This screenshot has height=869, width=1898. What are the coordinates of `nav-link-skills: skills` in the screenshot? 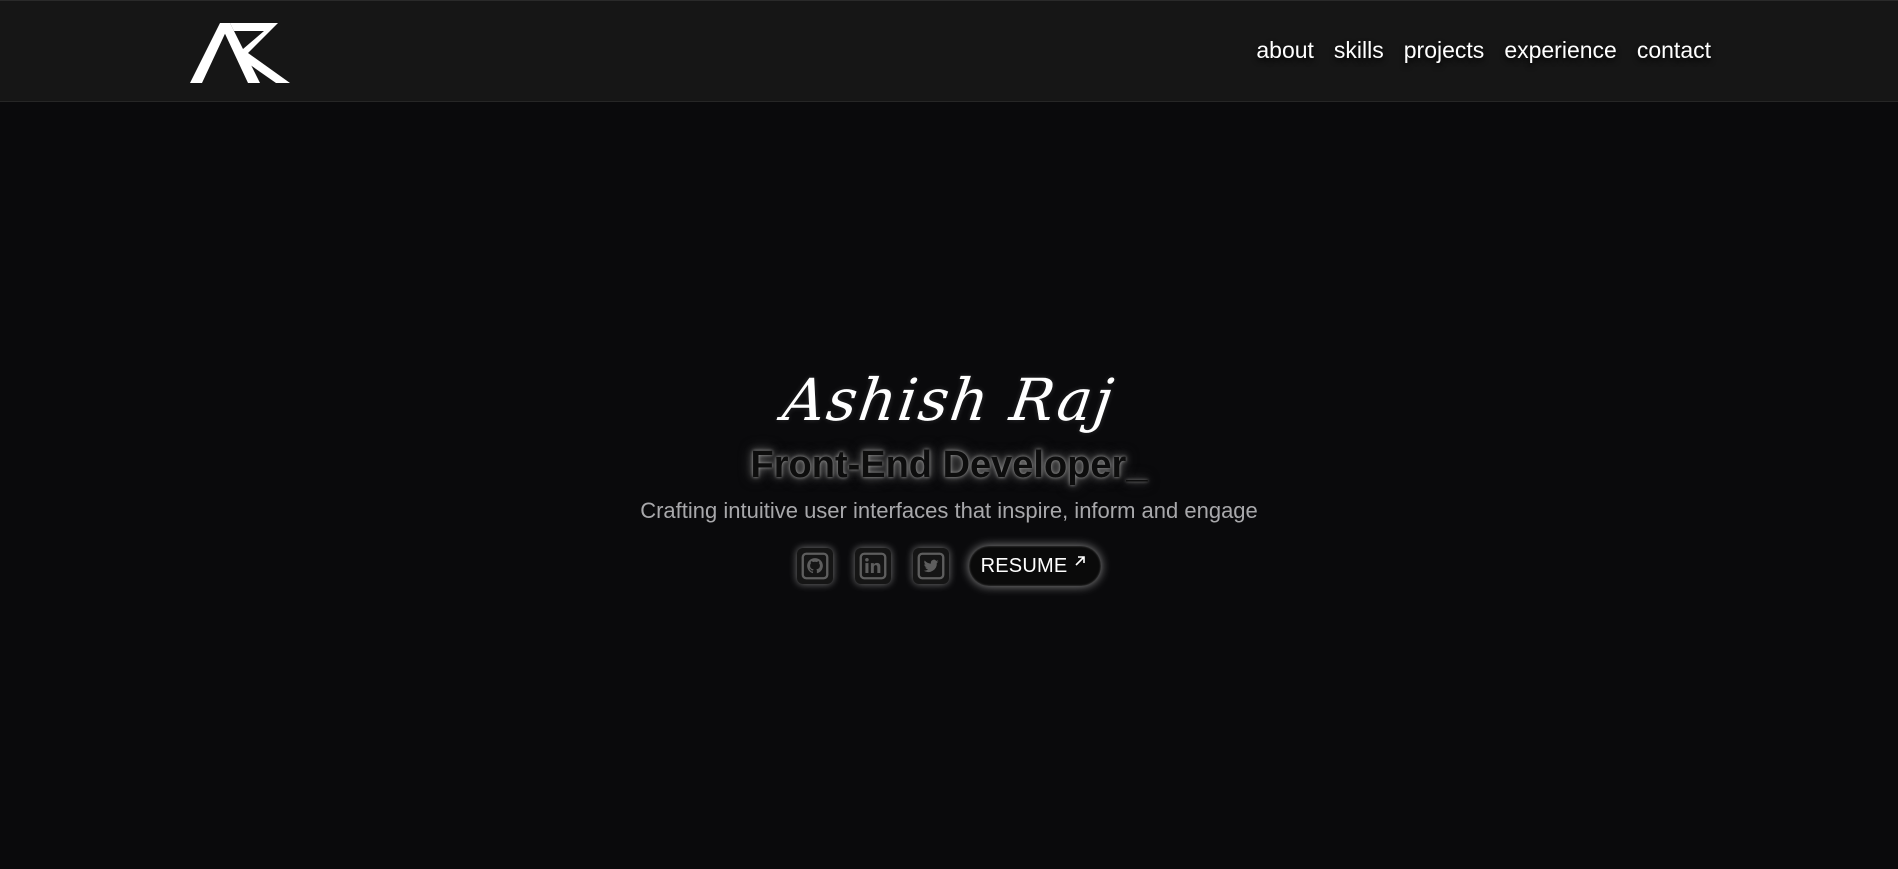 It's located at (1359, 50).